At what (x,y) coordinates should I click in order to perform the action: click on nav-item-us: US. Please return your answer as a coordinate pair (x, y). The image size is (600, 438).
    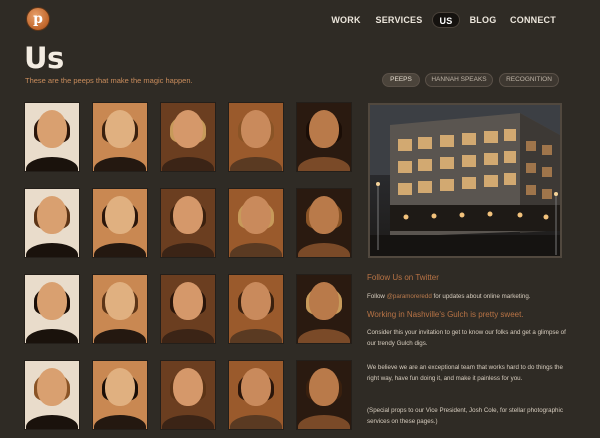
    Looking at the image, I should click on (446, 20).